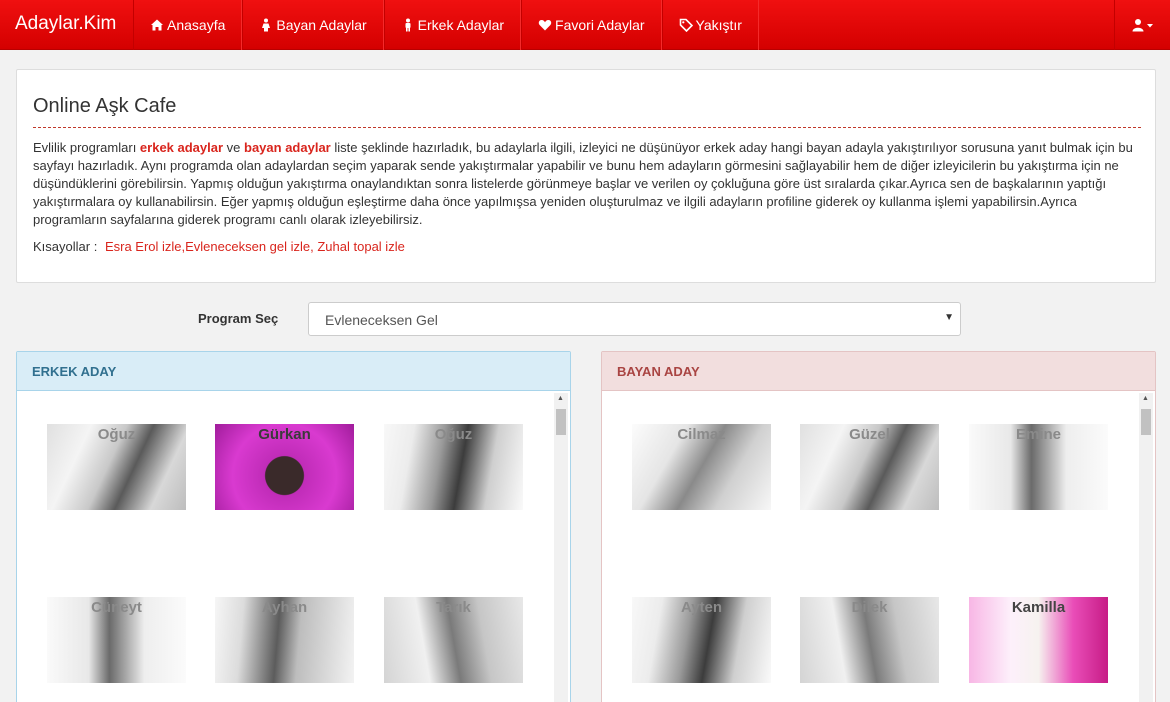 Image resolution: width=1170 pixels, height=702 pixels. What do you see at coordinates (284, 607) in the screenshot?
I see `candidate-name: Ayhan` at bounding box center [284, 607].